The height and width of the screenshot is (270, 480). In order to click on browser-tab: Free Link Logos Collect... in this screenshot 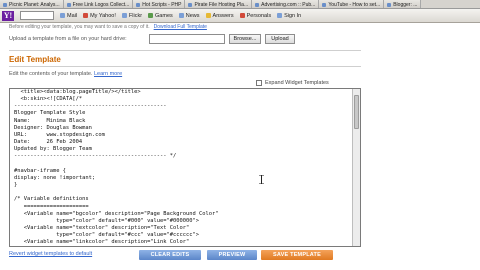, I will do `click(98, 4)`.